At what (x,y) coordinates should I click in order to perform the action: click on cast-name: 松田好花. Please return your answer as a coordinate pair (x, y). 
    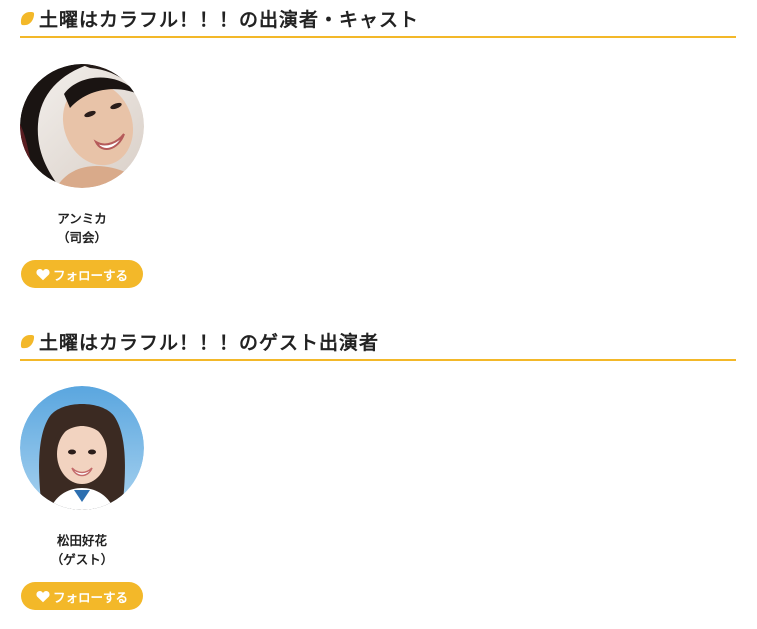
    Looking at the image, I should click on (82, 541).